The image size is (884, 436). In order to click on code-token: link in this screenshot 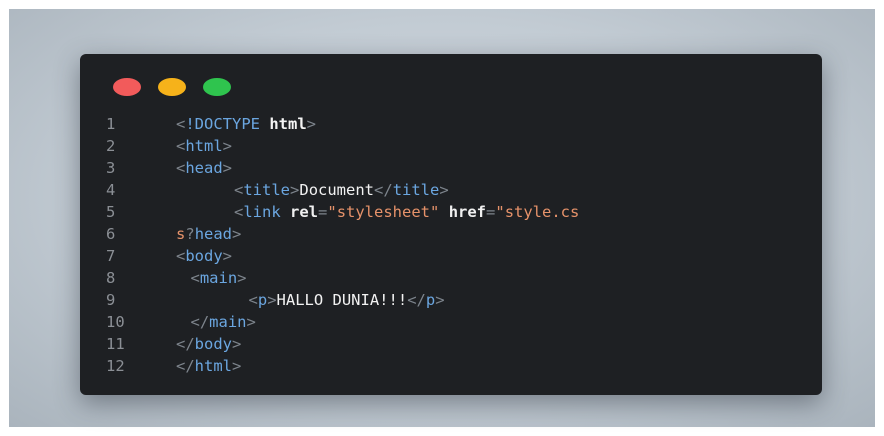, I will do `click(262, 212)`.